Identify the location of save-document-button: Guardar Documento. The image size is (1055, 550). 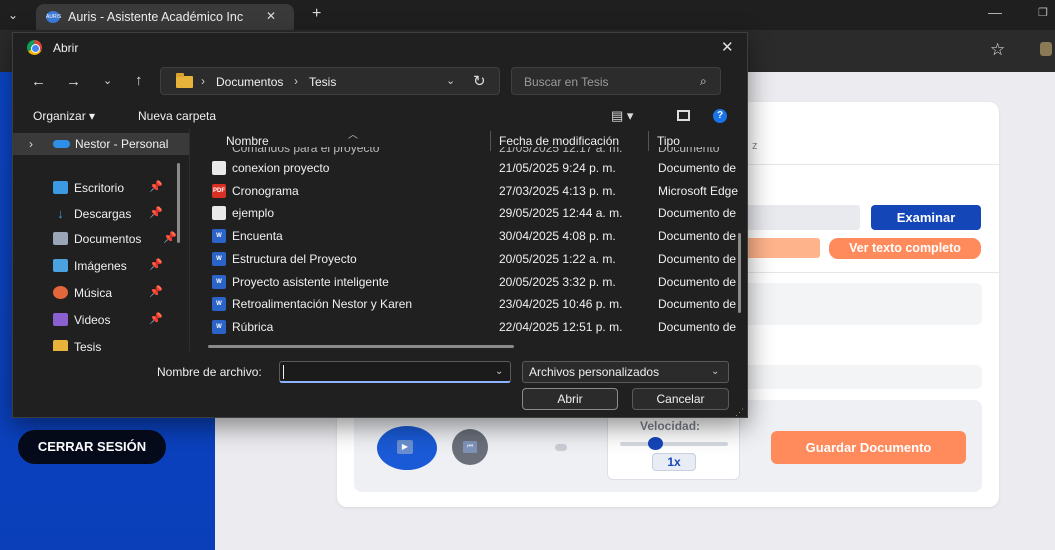
(868, 447).